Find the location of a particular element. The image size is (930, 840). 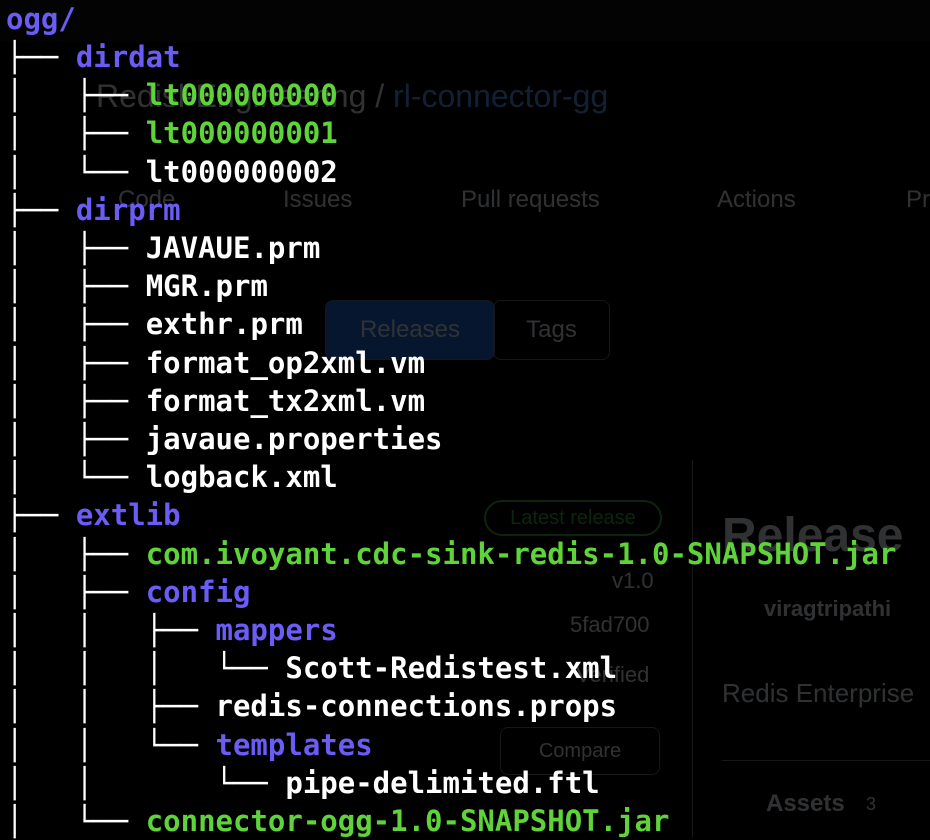

tree-row: │ └── logback.xml is located at coordinates (172, 477).